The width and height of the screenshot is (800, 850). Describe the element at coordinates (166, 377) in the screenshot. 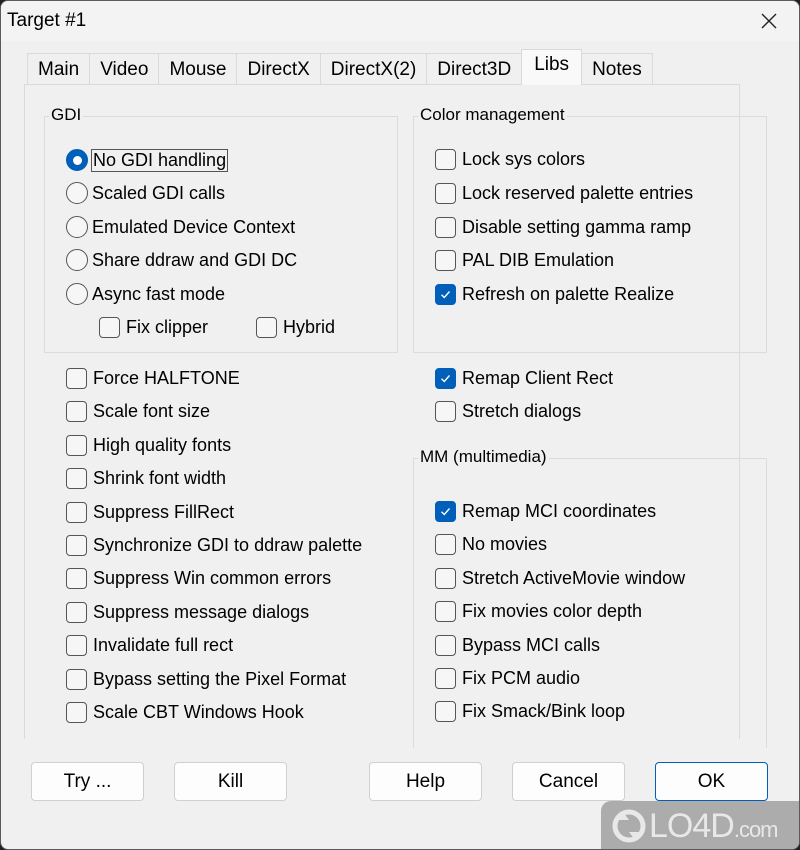

I see `option-label: Force HALFTONE` at that location.